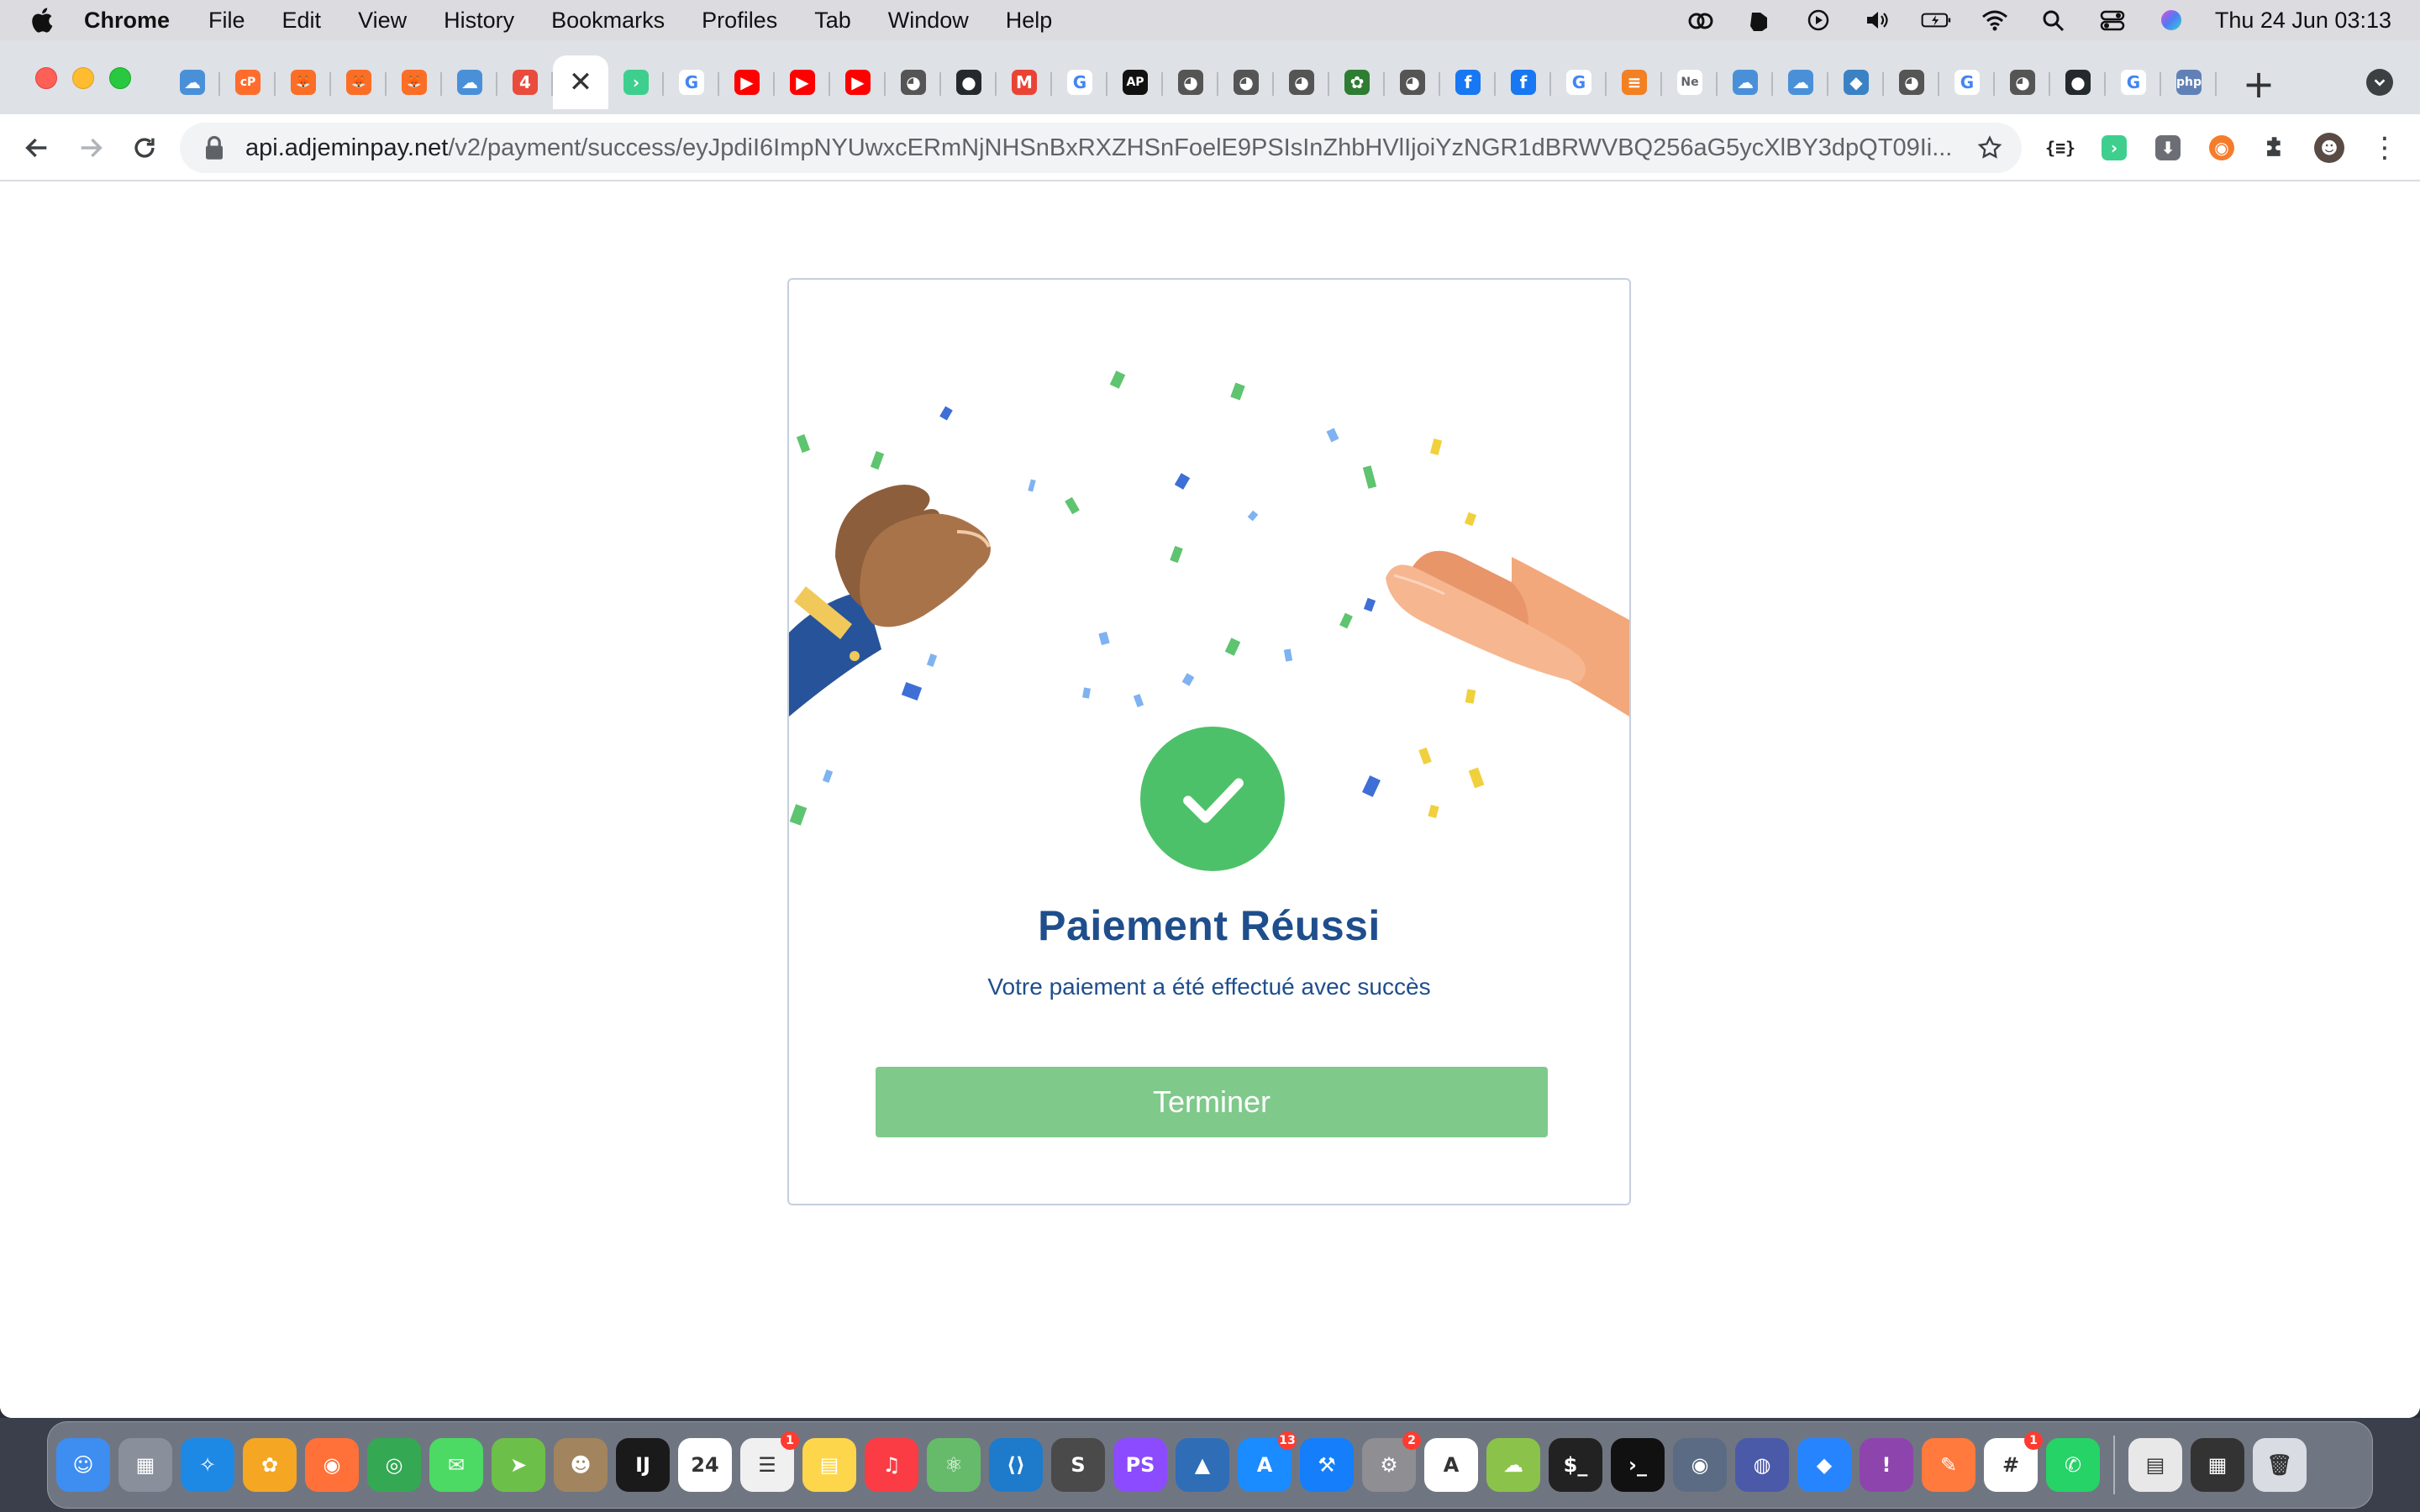 The width and height of the screenshot is (2420, 1512). I want to click on browser-tab: AP, so click(1135, 82).